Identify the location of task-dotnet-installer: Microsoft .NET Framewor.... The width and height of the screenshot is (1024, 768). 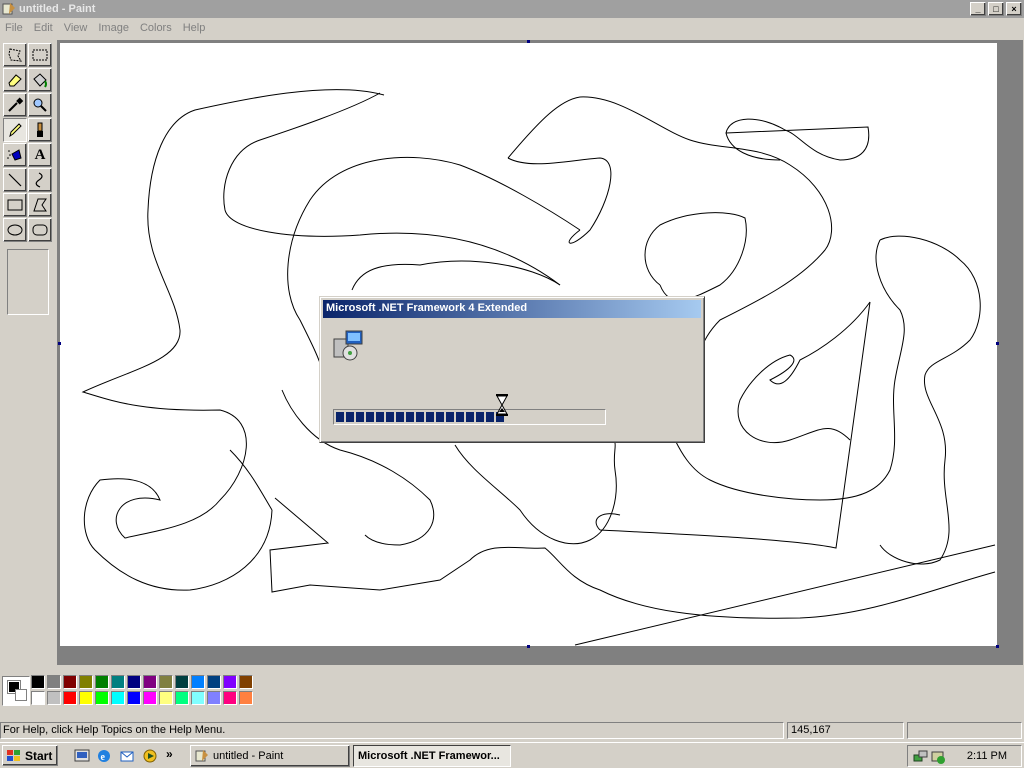
(432, 756).